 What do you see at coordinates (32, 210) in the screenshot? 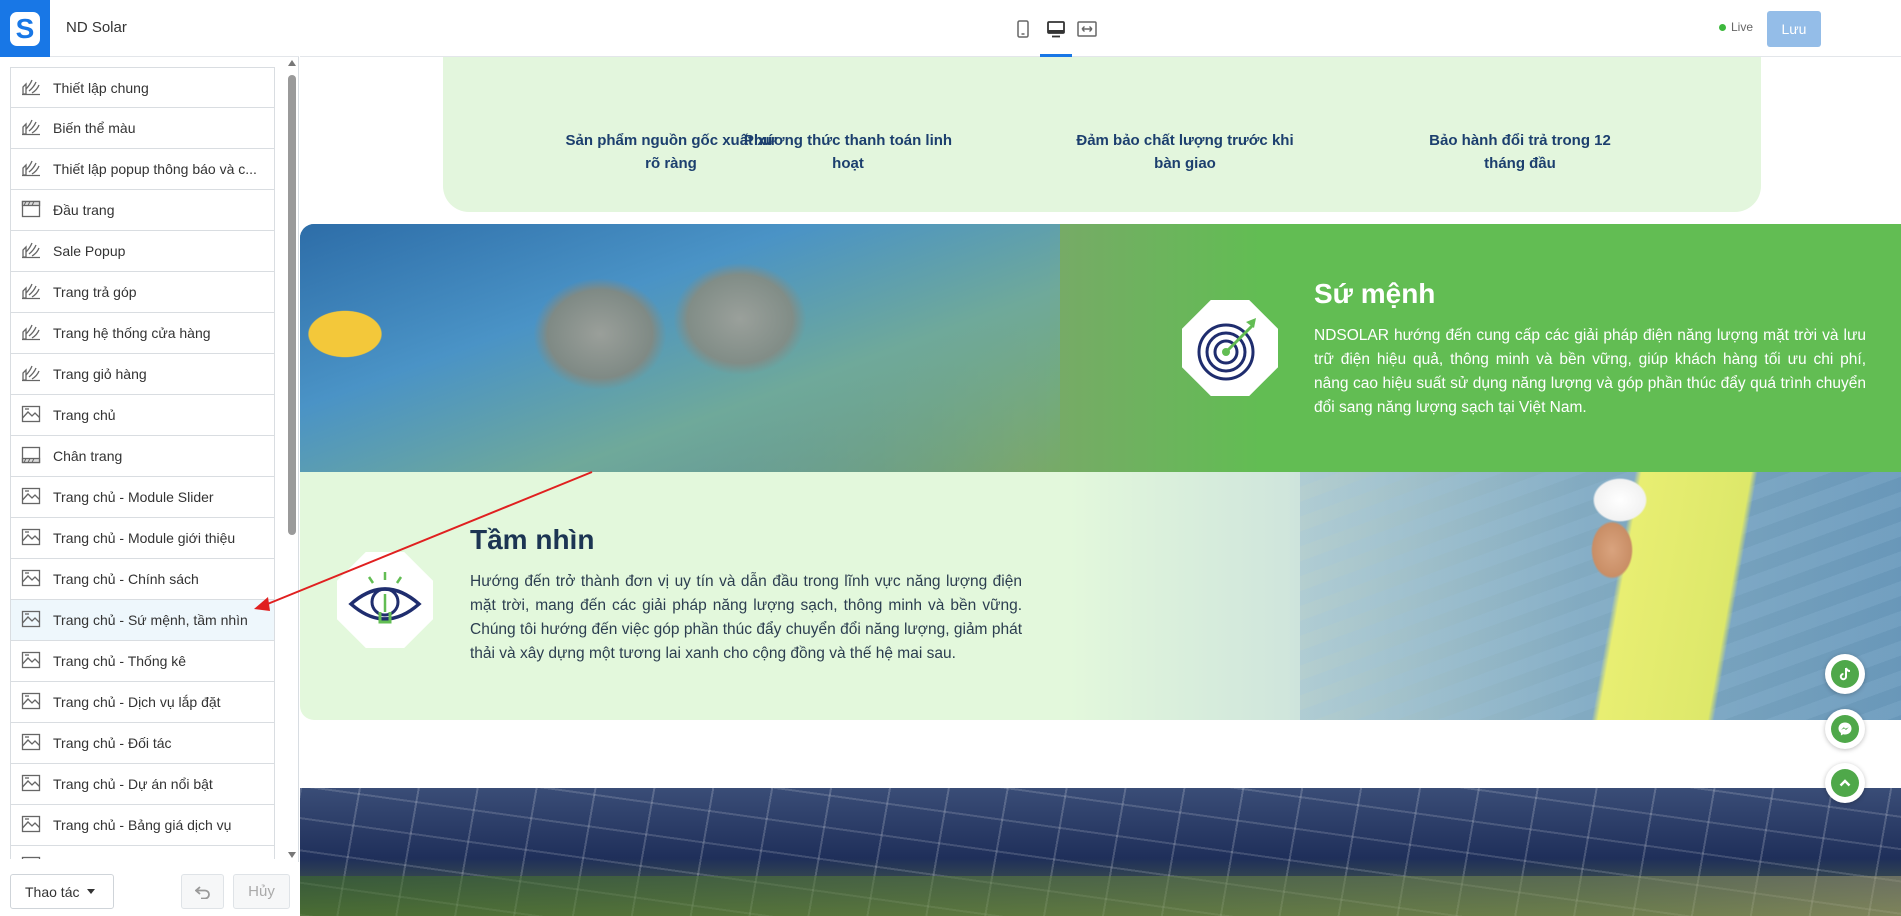
I see `header-layout-icon` at bounding box center [32, 210].